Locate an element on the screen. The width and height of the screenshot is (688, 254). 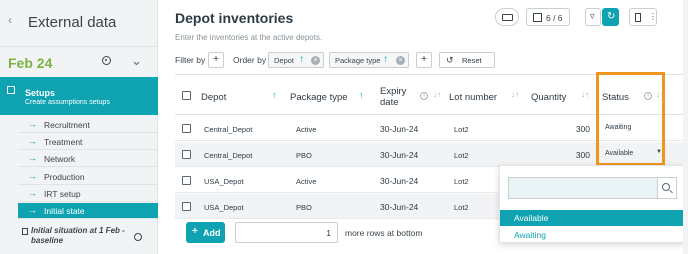
chip-label: Depot is located at coordinates (284, 60).